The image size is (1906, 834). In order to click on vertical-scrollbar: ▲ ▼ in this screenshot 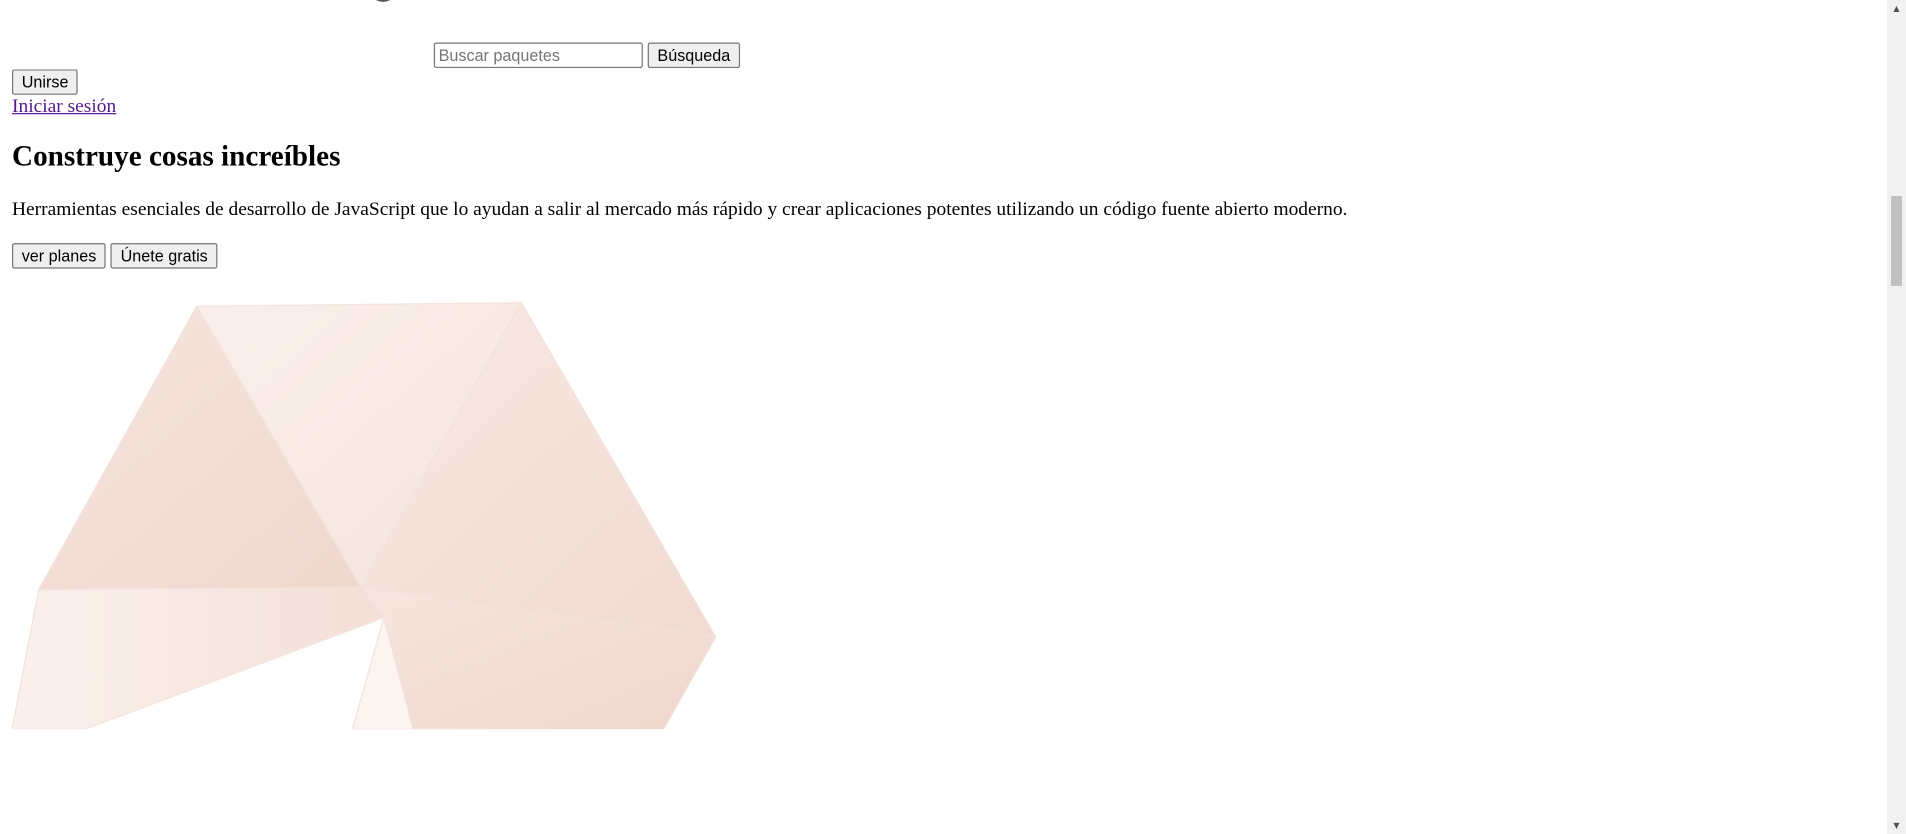, I will do `click(1896, 417)`.